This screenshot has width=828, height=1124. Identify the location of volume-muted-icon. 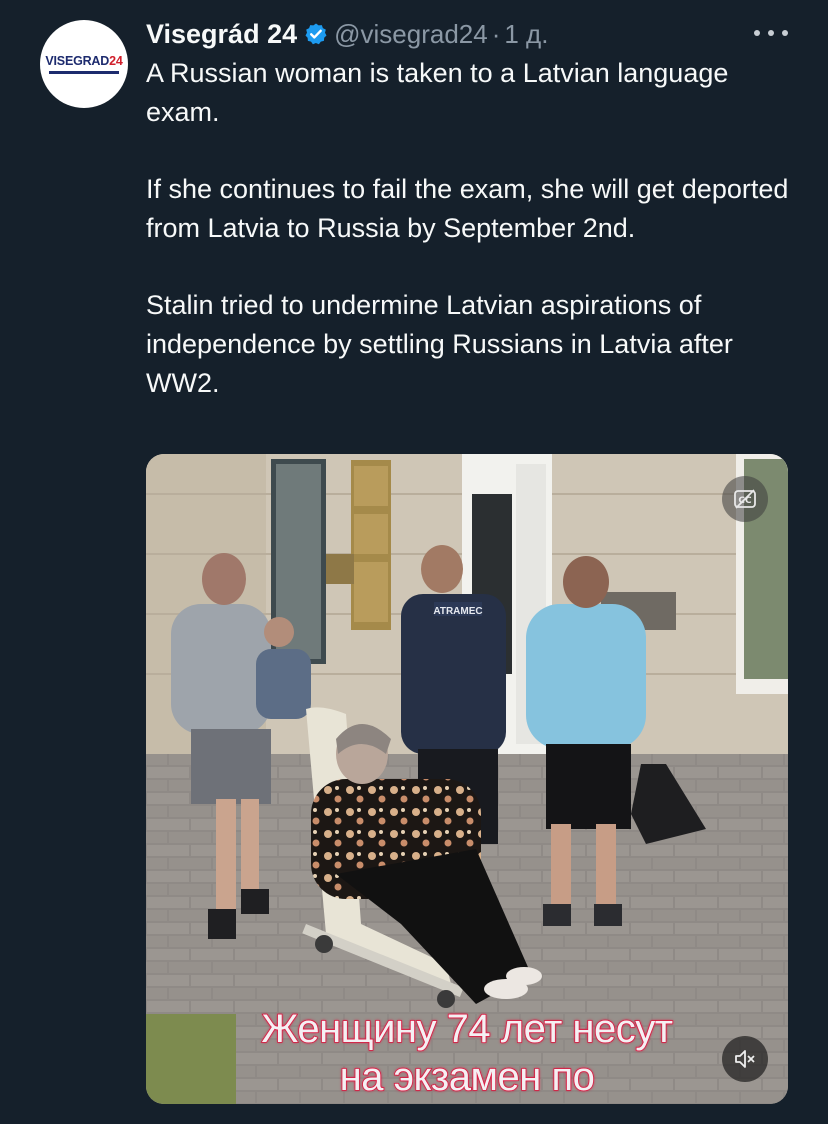
(745, 1059).